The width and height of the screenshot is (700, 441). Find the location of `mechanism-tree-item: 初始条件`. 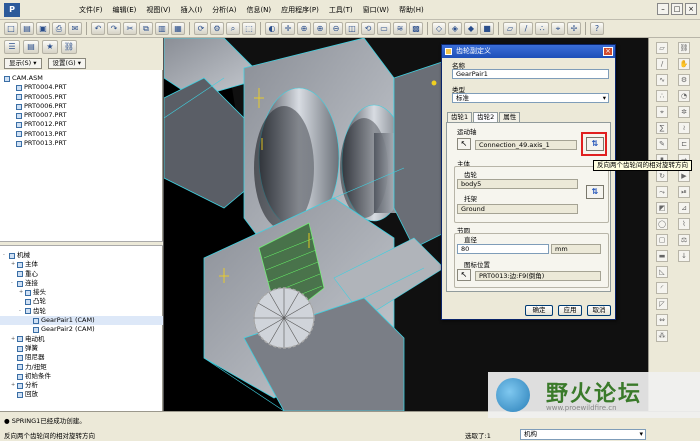

mechanism-tree-item: 初始条件 is located at coordinates (81, 376).